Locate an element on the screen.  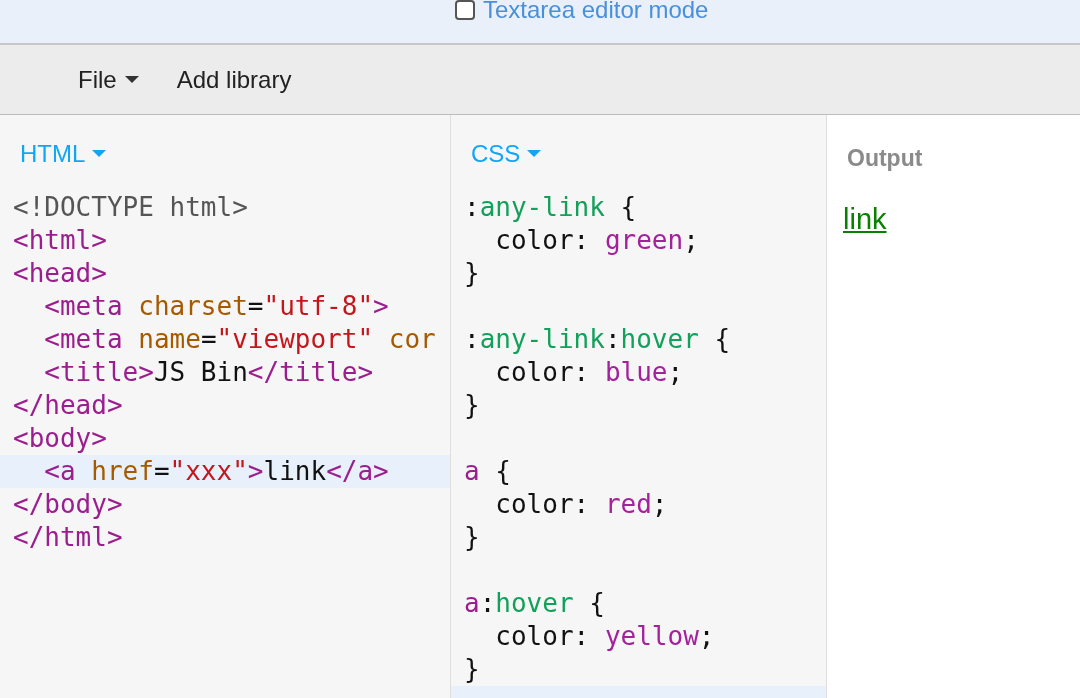
checkbox is located at coordinates (465, 10).